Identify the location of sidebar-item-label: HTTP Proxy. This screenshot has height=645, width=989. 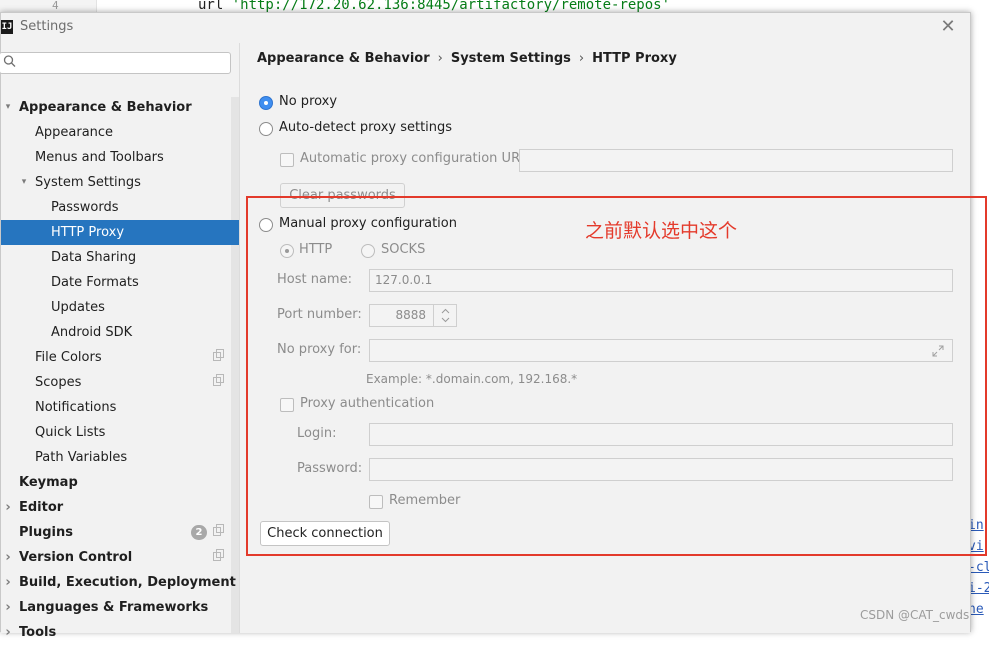
(88, 232).